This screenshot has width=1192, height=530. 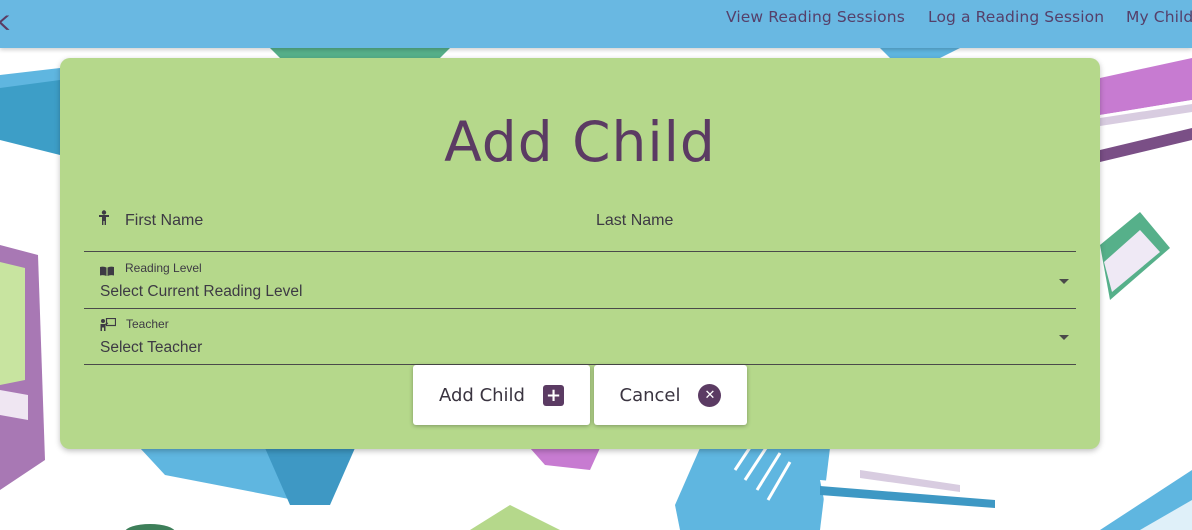 What do you see at coordinates (553, 395) in the screenshot?
I see `plus-box-icon: +` at bounding box center [553, 395].